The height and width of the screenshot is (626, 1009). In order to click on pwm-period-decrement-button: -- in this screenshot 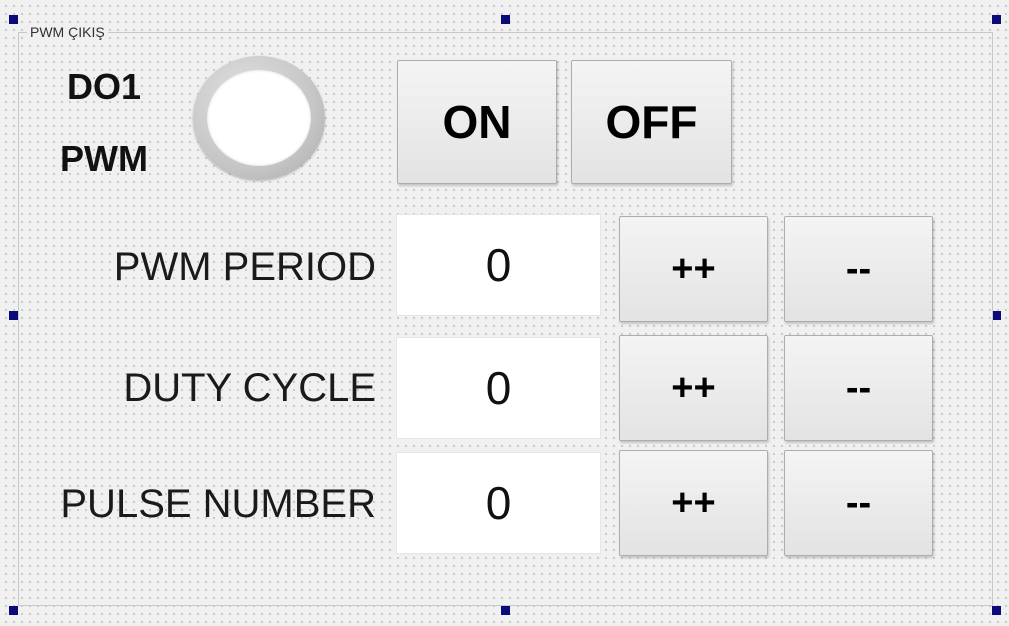, I will do `click(858, 269)`.